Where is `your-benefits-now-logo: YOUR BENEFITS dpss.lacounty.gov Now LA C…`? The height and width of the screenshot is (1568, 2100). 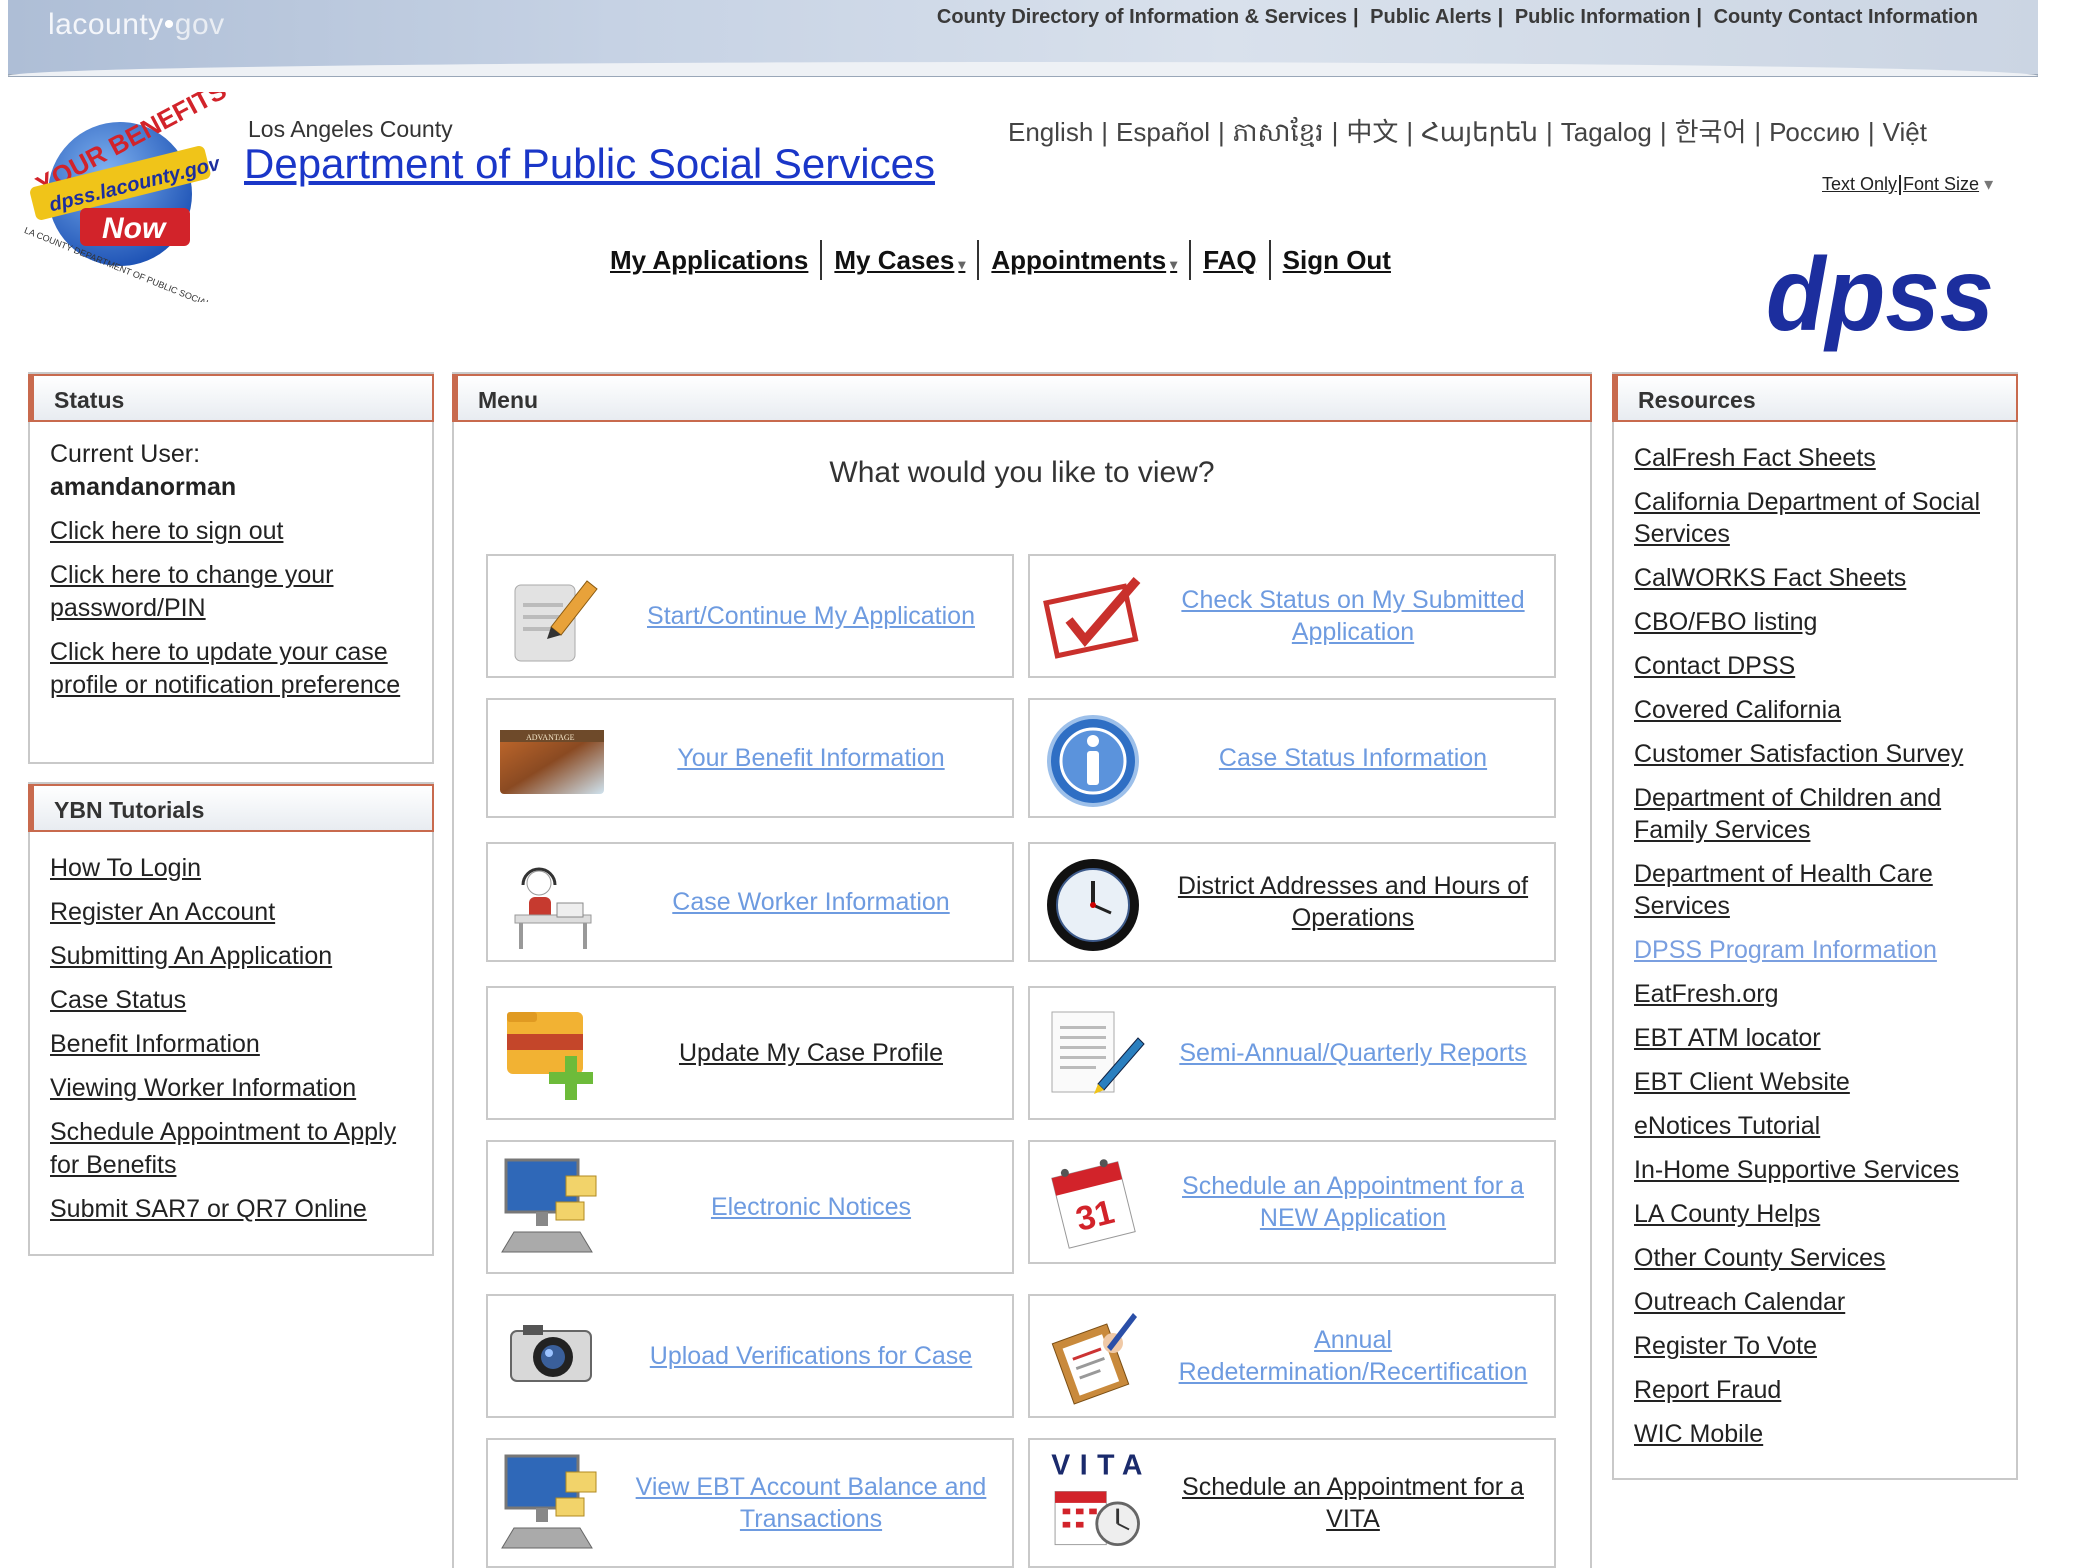
your-benefits-now-logo: YOUR BENEFITS dpss.lacounty.gov Now LA C… is located at coordinates (121, 197).